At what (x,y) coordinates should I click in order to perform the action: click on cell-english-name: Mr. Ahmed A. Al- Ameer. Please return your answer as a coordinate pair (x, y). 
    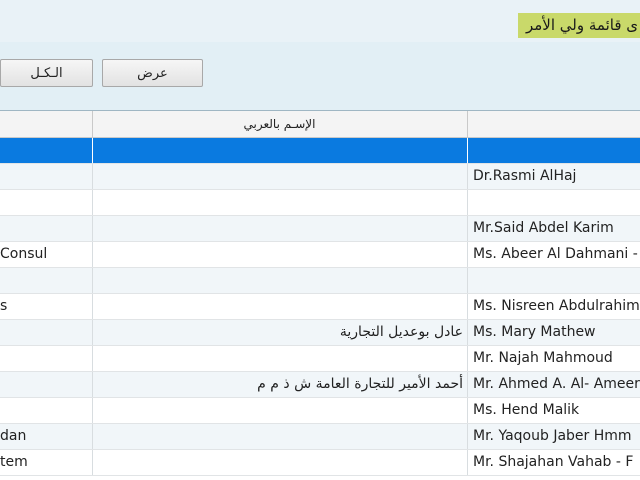
    Looking at the image, I should click on (553, 384).